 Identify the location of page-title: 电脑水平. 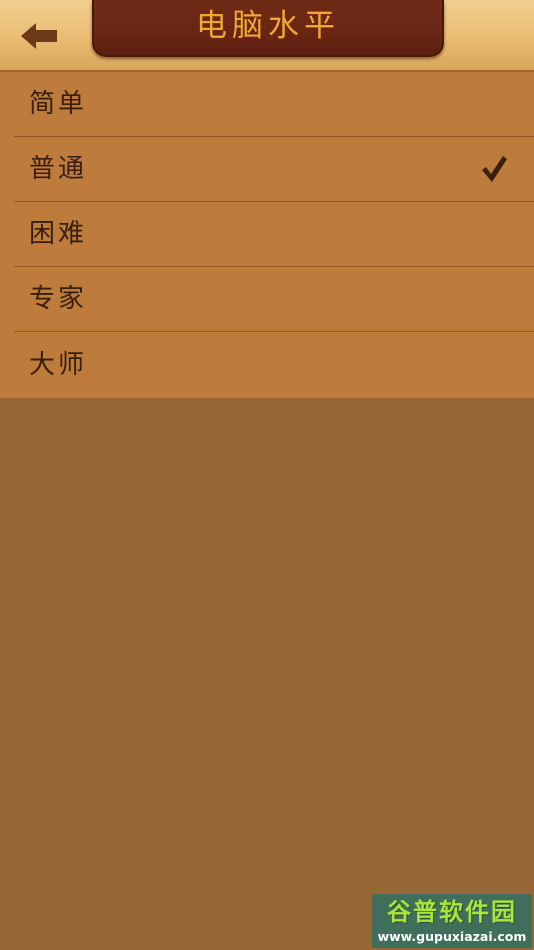
(268, 26).